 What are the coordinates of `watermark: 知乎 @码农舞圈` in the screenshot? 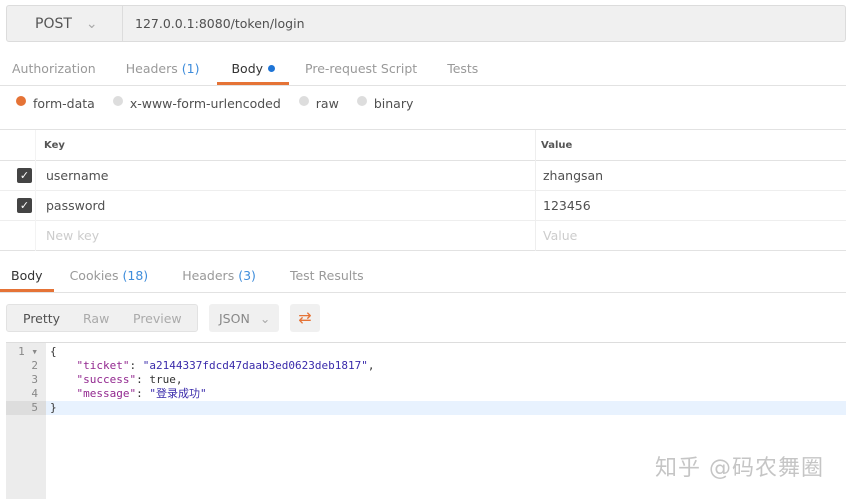 It's located at (739, 468).